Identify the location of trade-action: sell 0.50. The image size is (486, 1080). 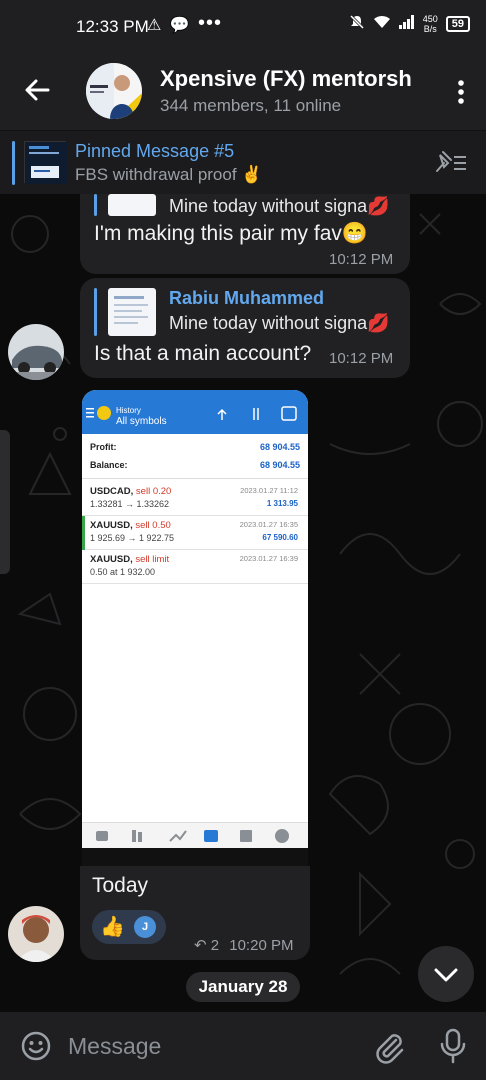
(153, 525).